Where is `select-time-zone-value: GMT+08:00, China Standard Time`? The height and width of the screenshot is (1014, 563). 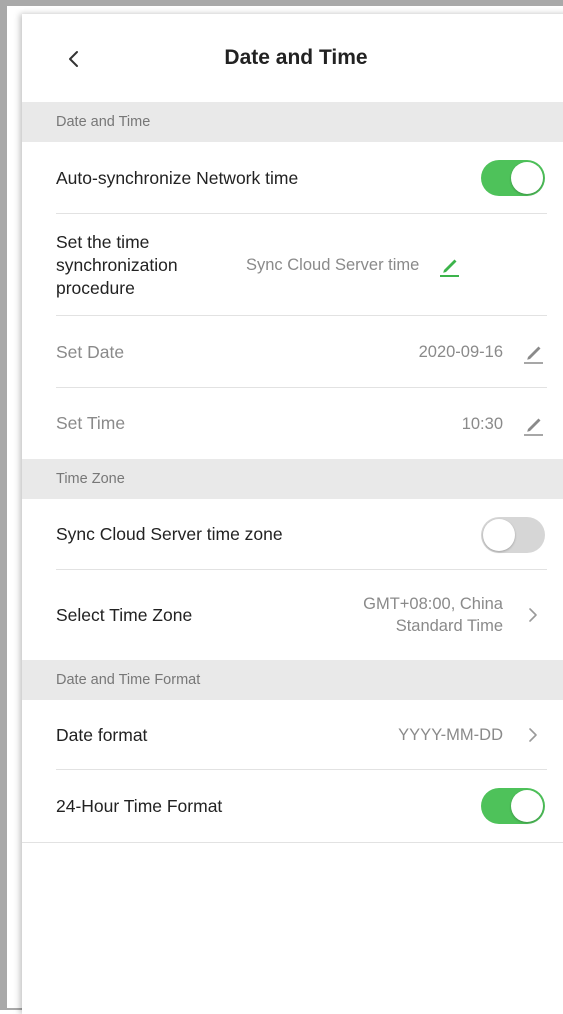 select-time-zone-value: GMT+08:00, China Standard Time is located at coordinates (433, 615).